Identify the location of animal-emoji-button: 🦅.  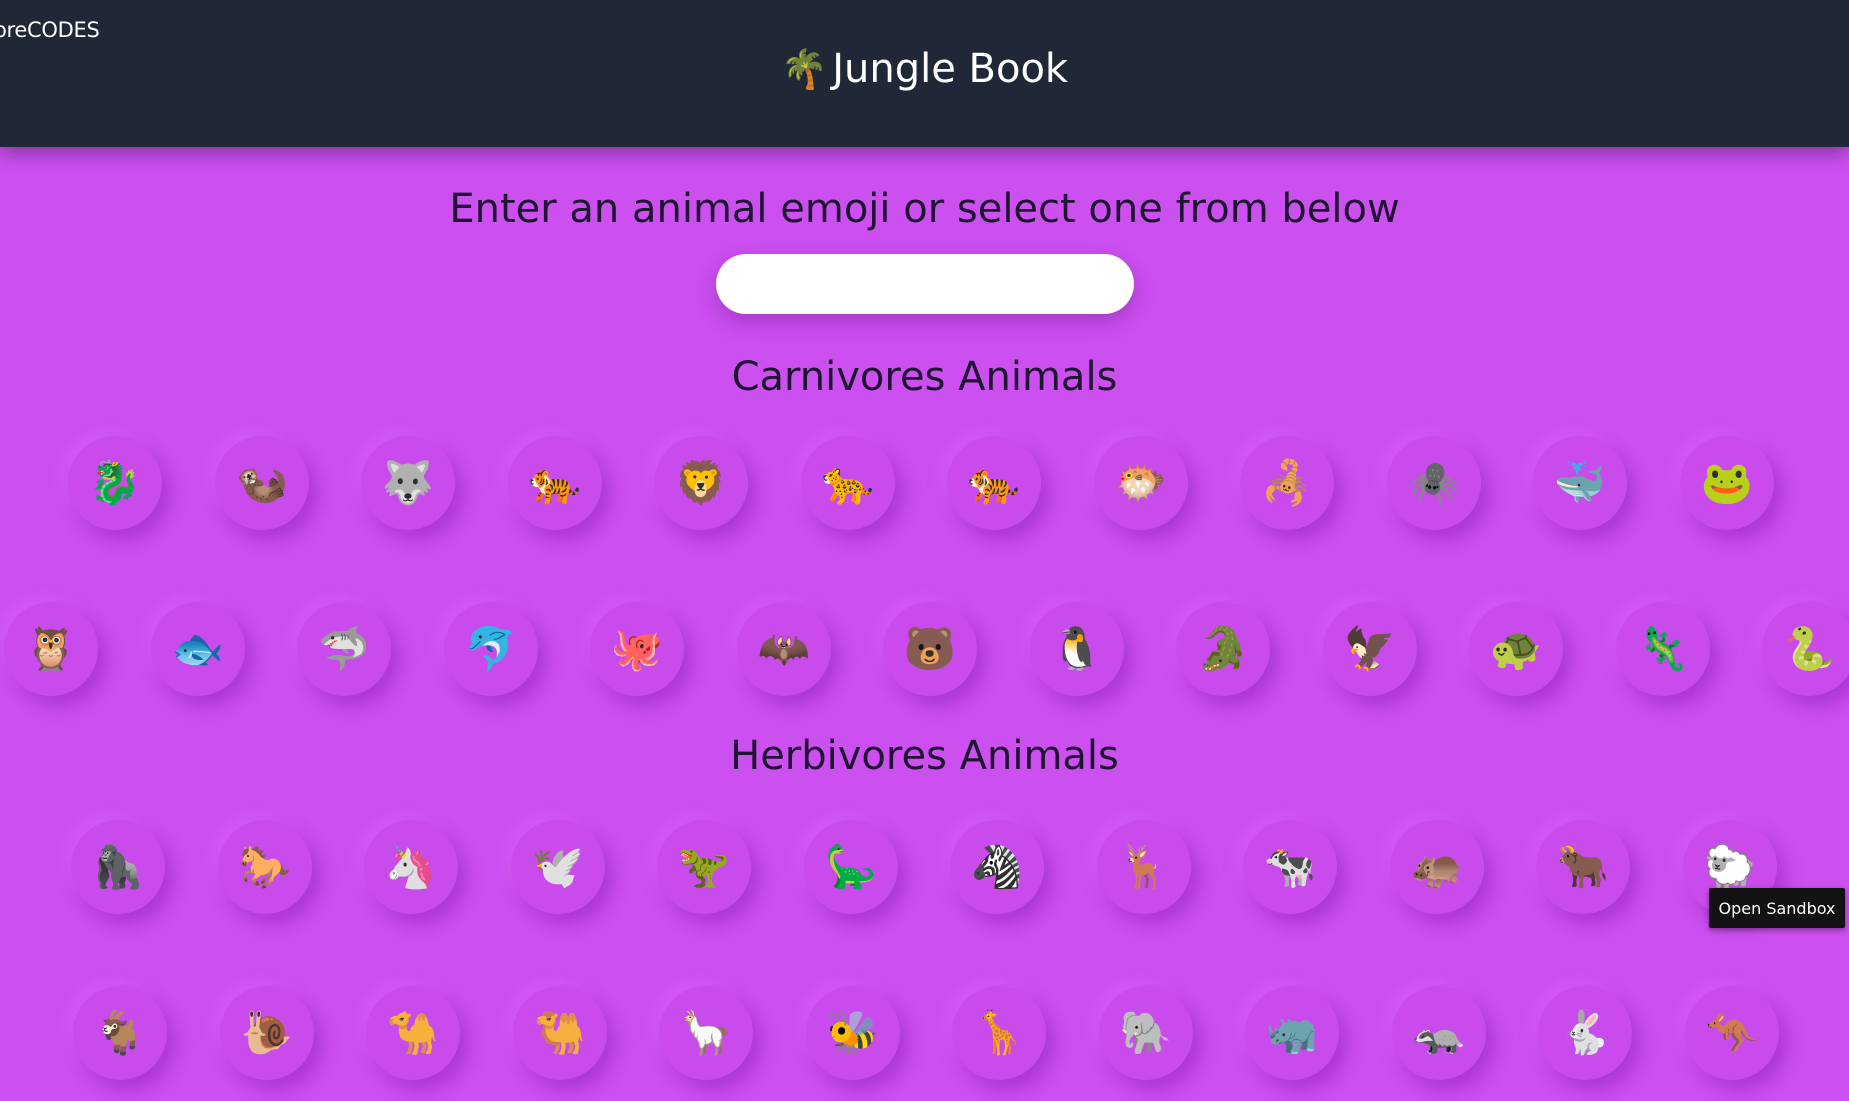
(1370, 649).